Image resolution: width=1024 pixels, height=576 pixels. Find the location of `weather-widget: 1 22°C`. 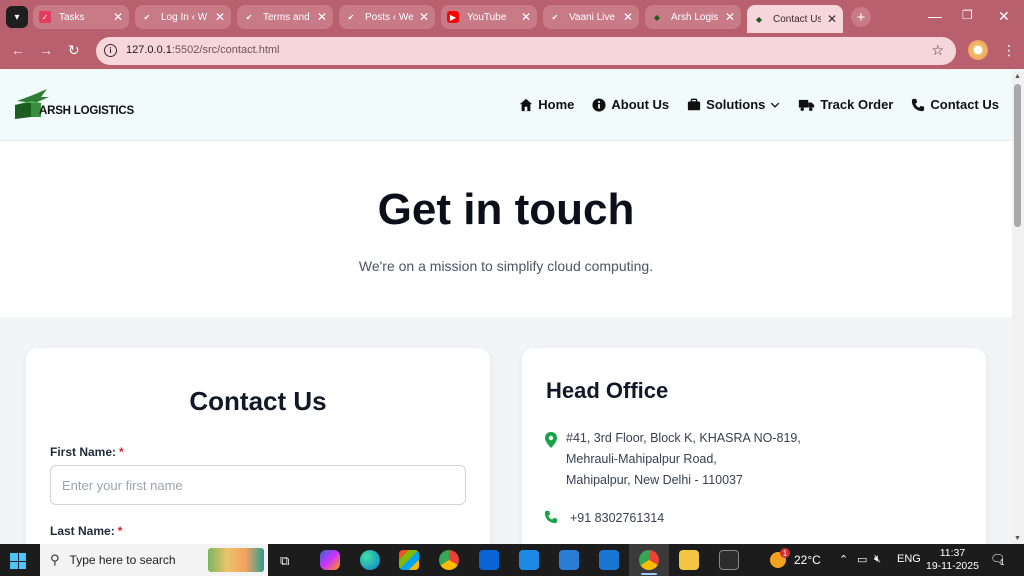

weather-widget: 1 22°C is located at coordinates (795, 558).